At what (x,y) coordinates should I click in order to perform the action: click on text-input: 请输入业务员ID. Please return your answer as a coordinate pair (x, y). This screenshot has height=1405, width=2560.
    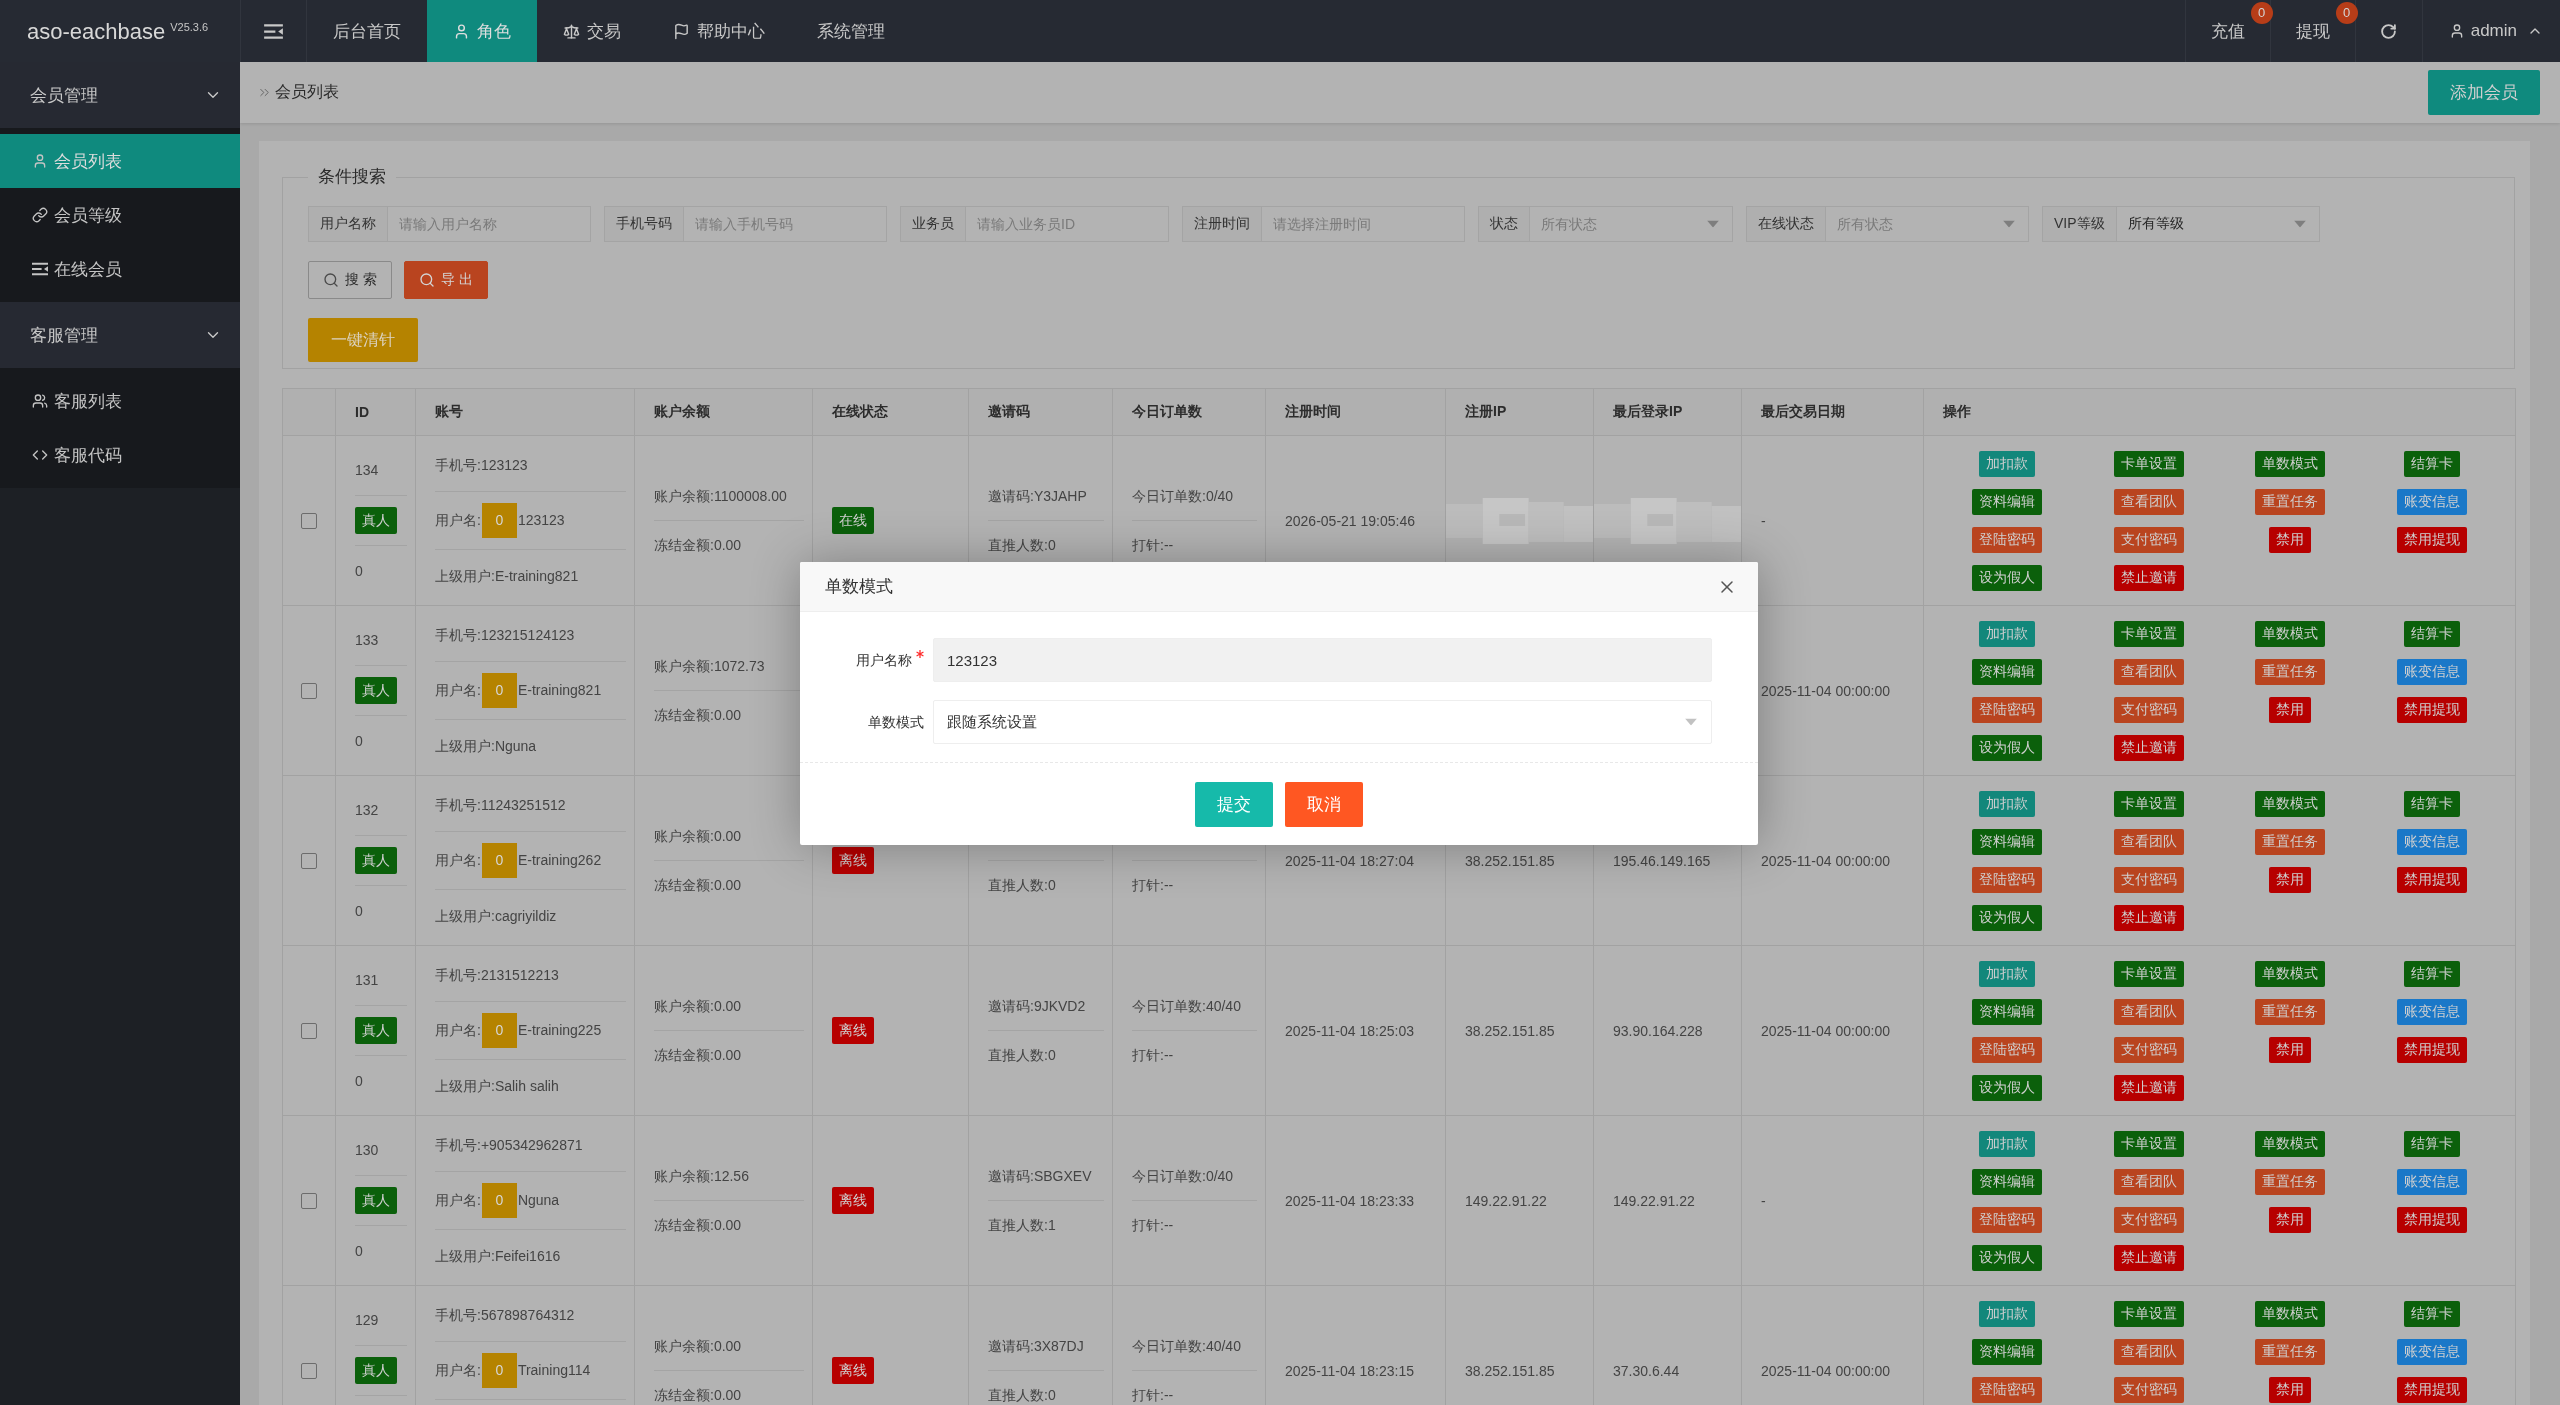
    Looking at the image, I should click on (1067, 224).